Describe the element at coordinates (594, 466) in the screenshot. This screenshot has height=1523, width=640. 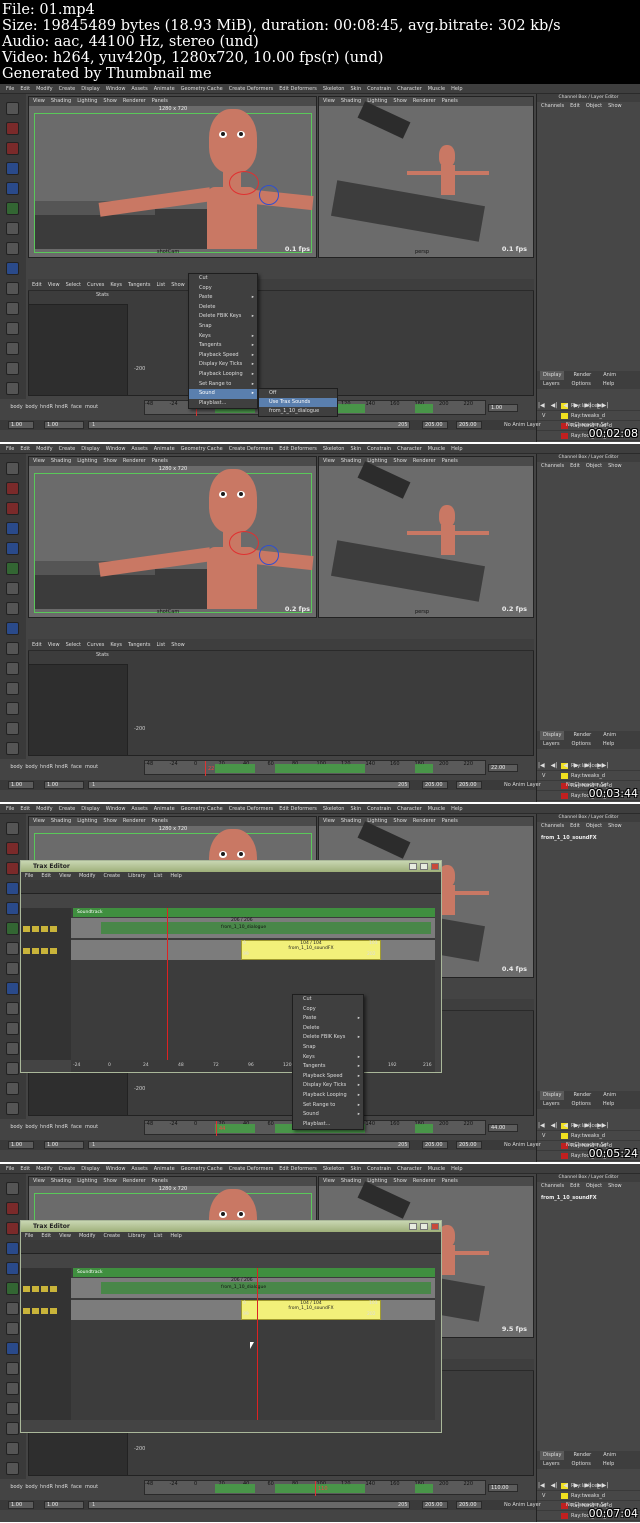
I see `channel-menu-object: Object` at that location.